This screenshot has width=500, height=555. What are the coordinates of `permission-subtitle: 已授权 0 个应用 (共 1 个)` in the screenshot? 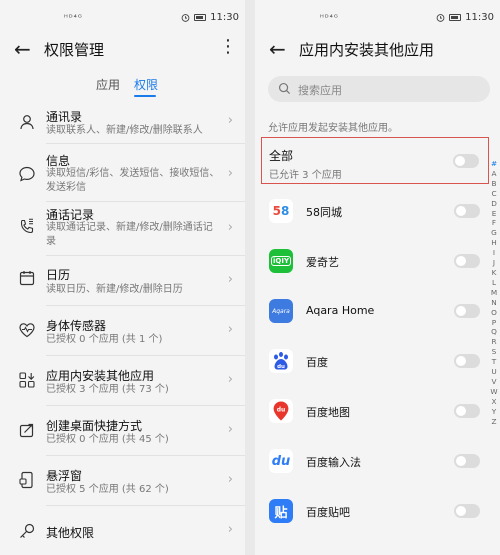 It's located at (104, 339).